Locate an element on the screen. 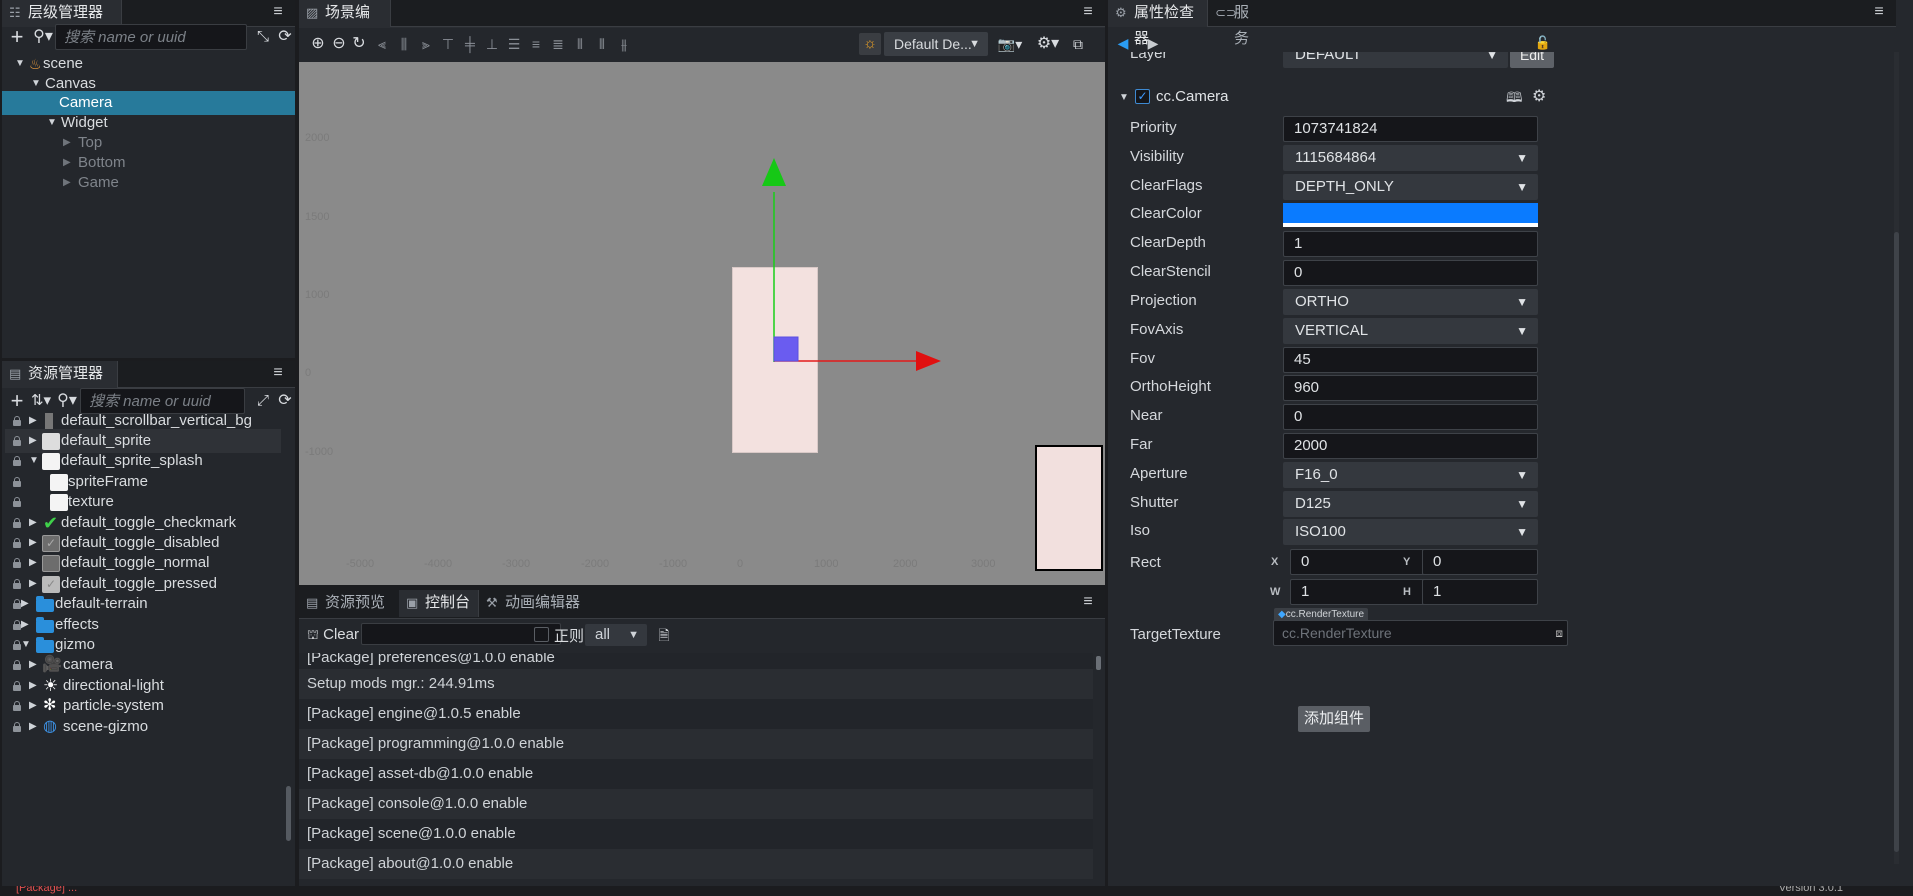 Image resolution: width=1913 pixels, height=896 pixels. asset-picker-icon: ⧈ is located at coordinates (1559, 633).